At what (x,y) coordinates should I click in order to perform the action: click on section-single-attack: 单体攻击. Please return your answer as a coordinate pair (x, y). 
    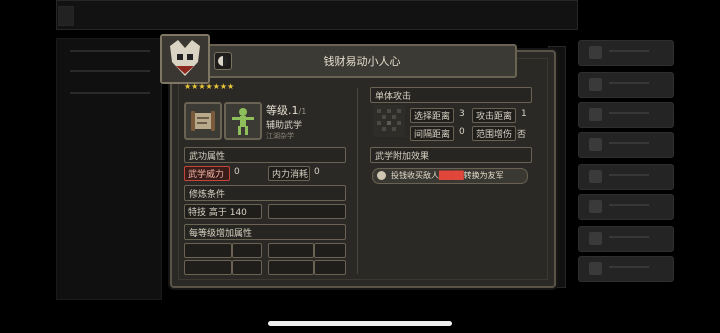
    Looking at the image, I should click on (451, 95).